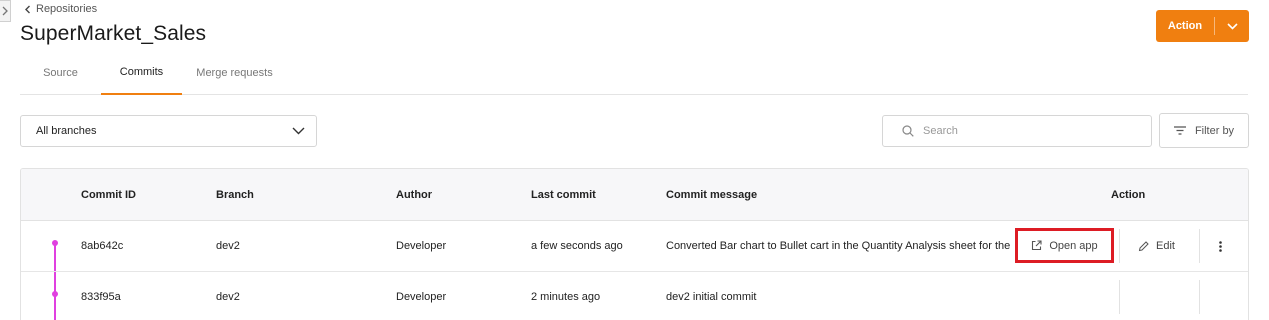 This screenshot has height=320, width=1269. What do you see at coordinates (1023, 131) in the screenshot?
I see `search-input` at bounding box center [1023, 131].